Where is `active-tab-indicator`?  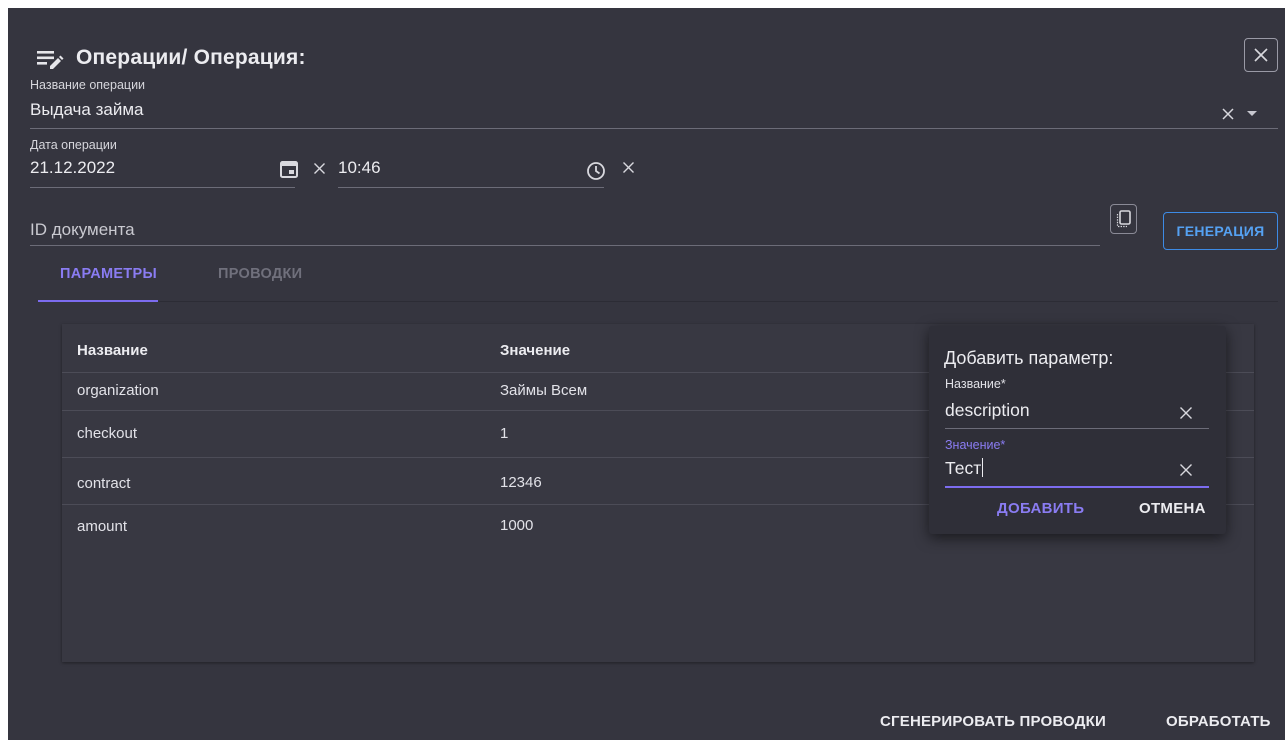 active-tab-indicator is located at coordinates (98, 301).